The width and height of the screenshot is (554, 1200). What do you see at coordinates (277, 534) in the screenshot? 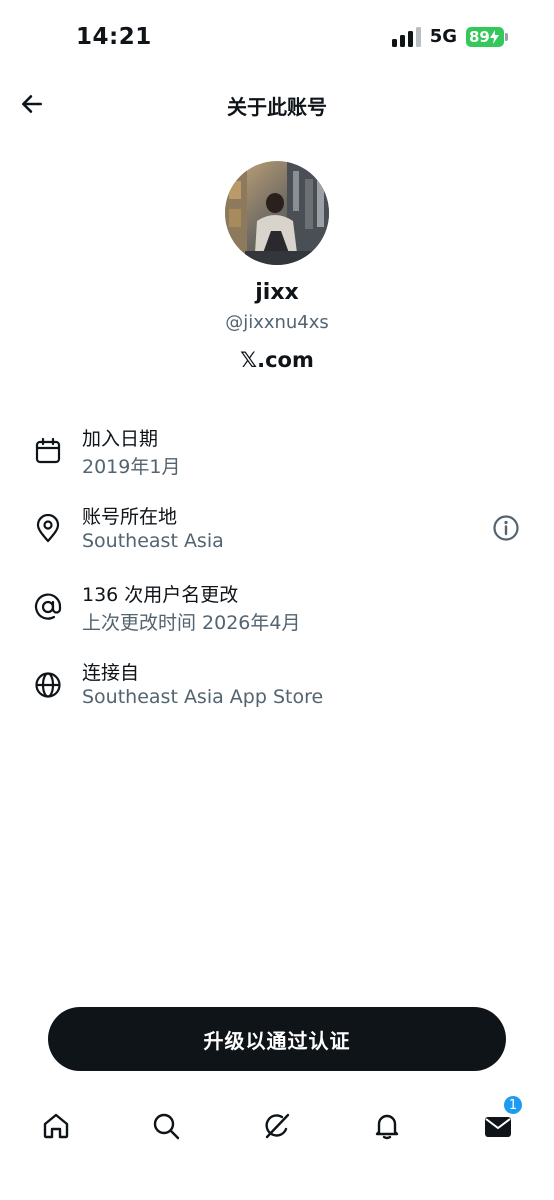
I see `info-row-location: 账号所在地 Southeast Asia` at bounding box center [277, 534].